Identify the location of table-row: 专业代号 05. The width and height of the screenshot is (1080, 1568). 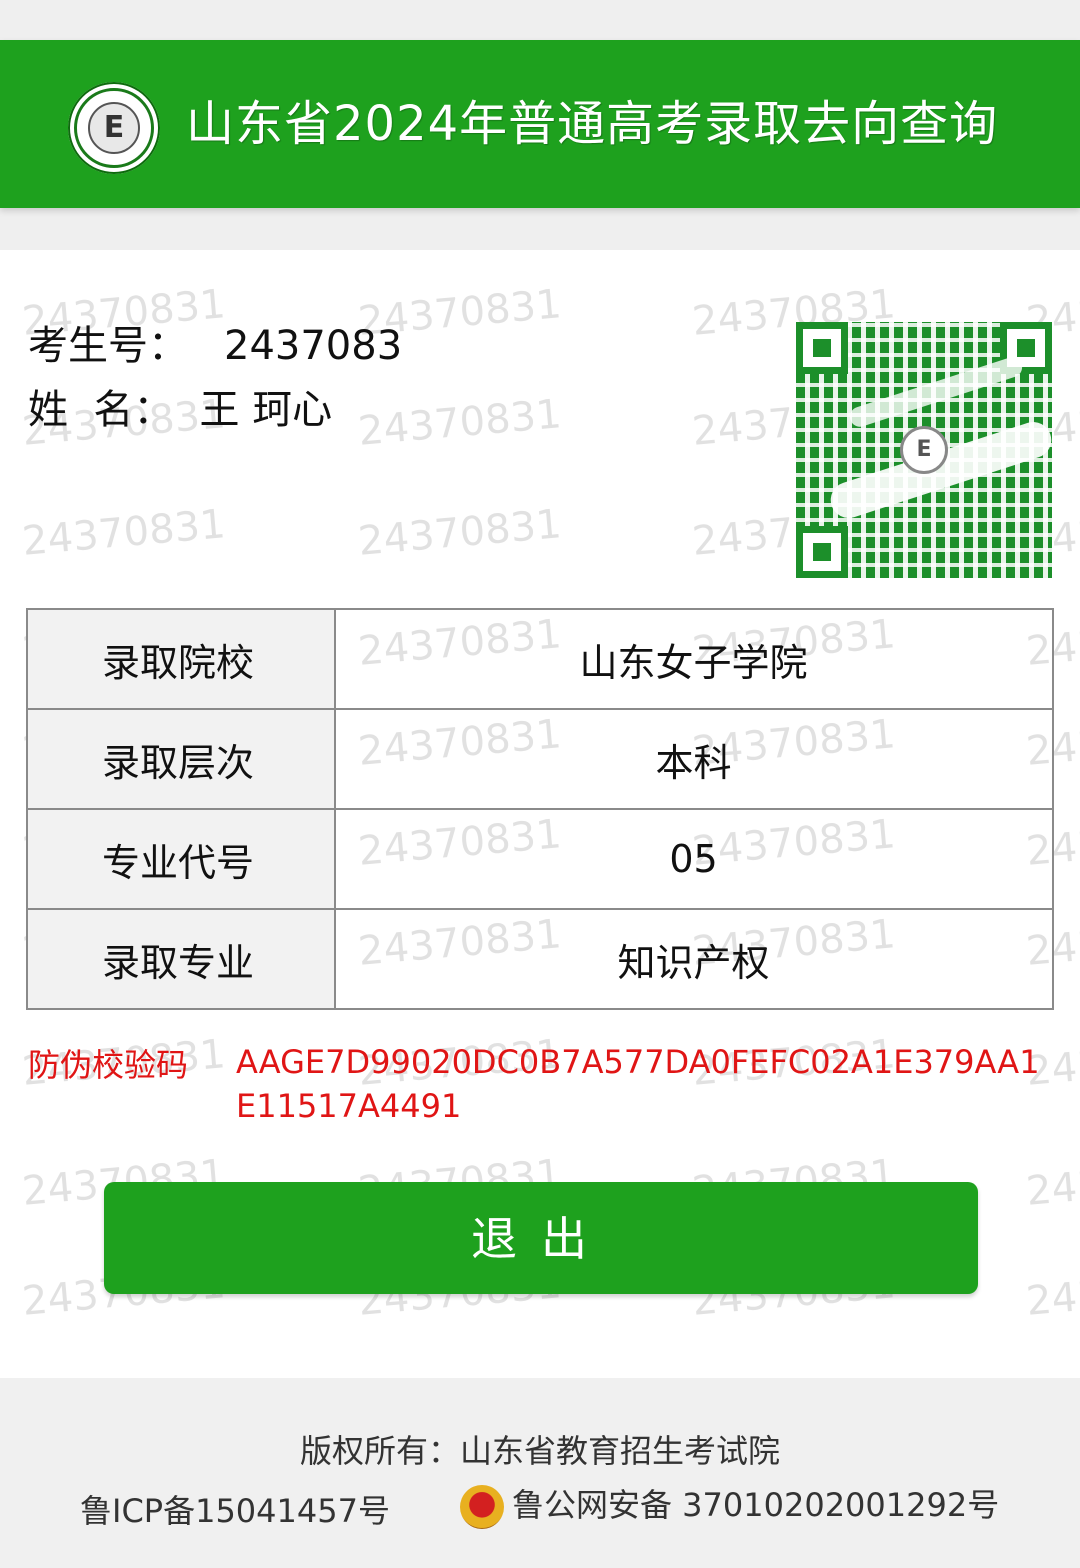
(540, 859).